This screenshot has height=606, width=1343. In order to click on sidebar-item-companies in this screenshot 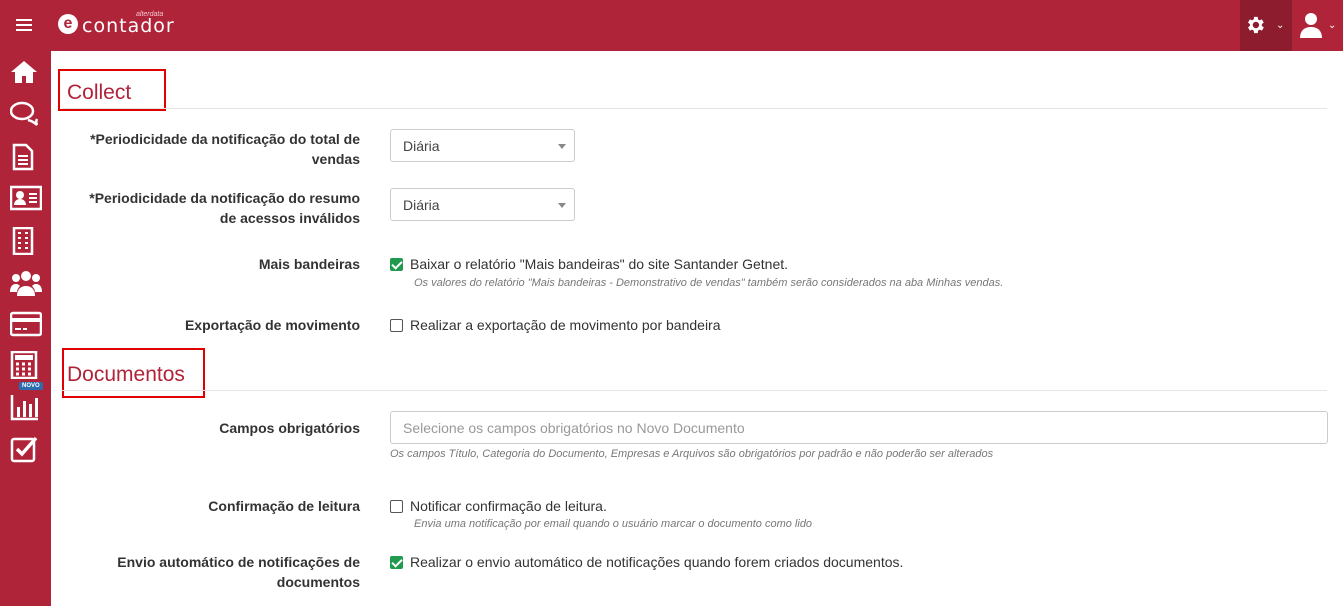, I will do `click(25, 241)`.